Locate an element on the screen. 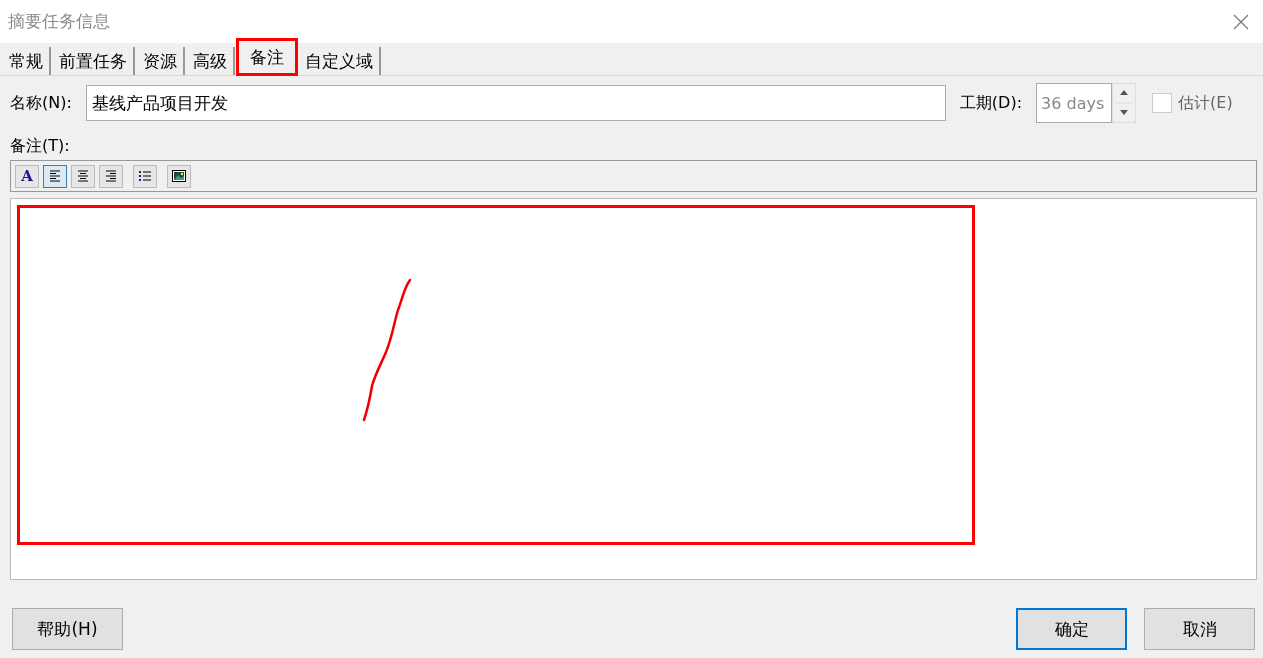 The width and height of the screenshot is (1263, 658). align-right-button is located at coordinates (111, 176).